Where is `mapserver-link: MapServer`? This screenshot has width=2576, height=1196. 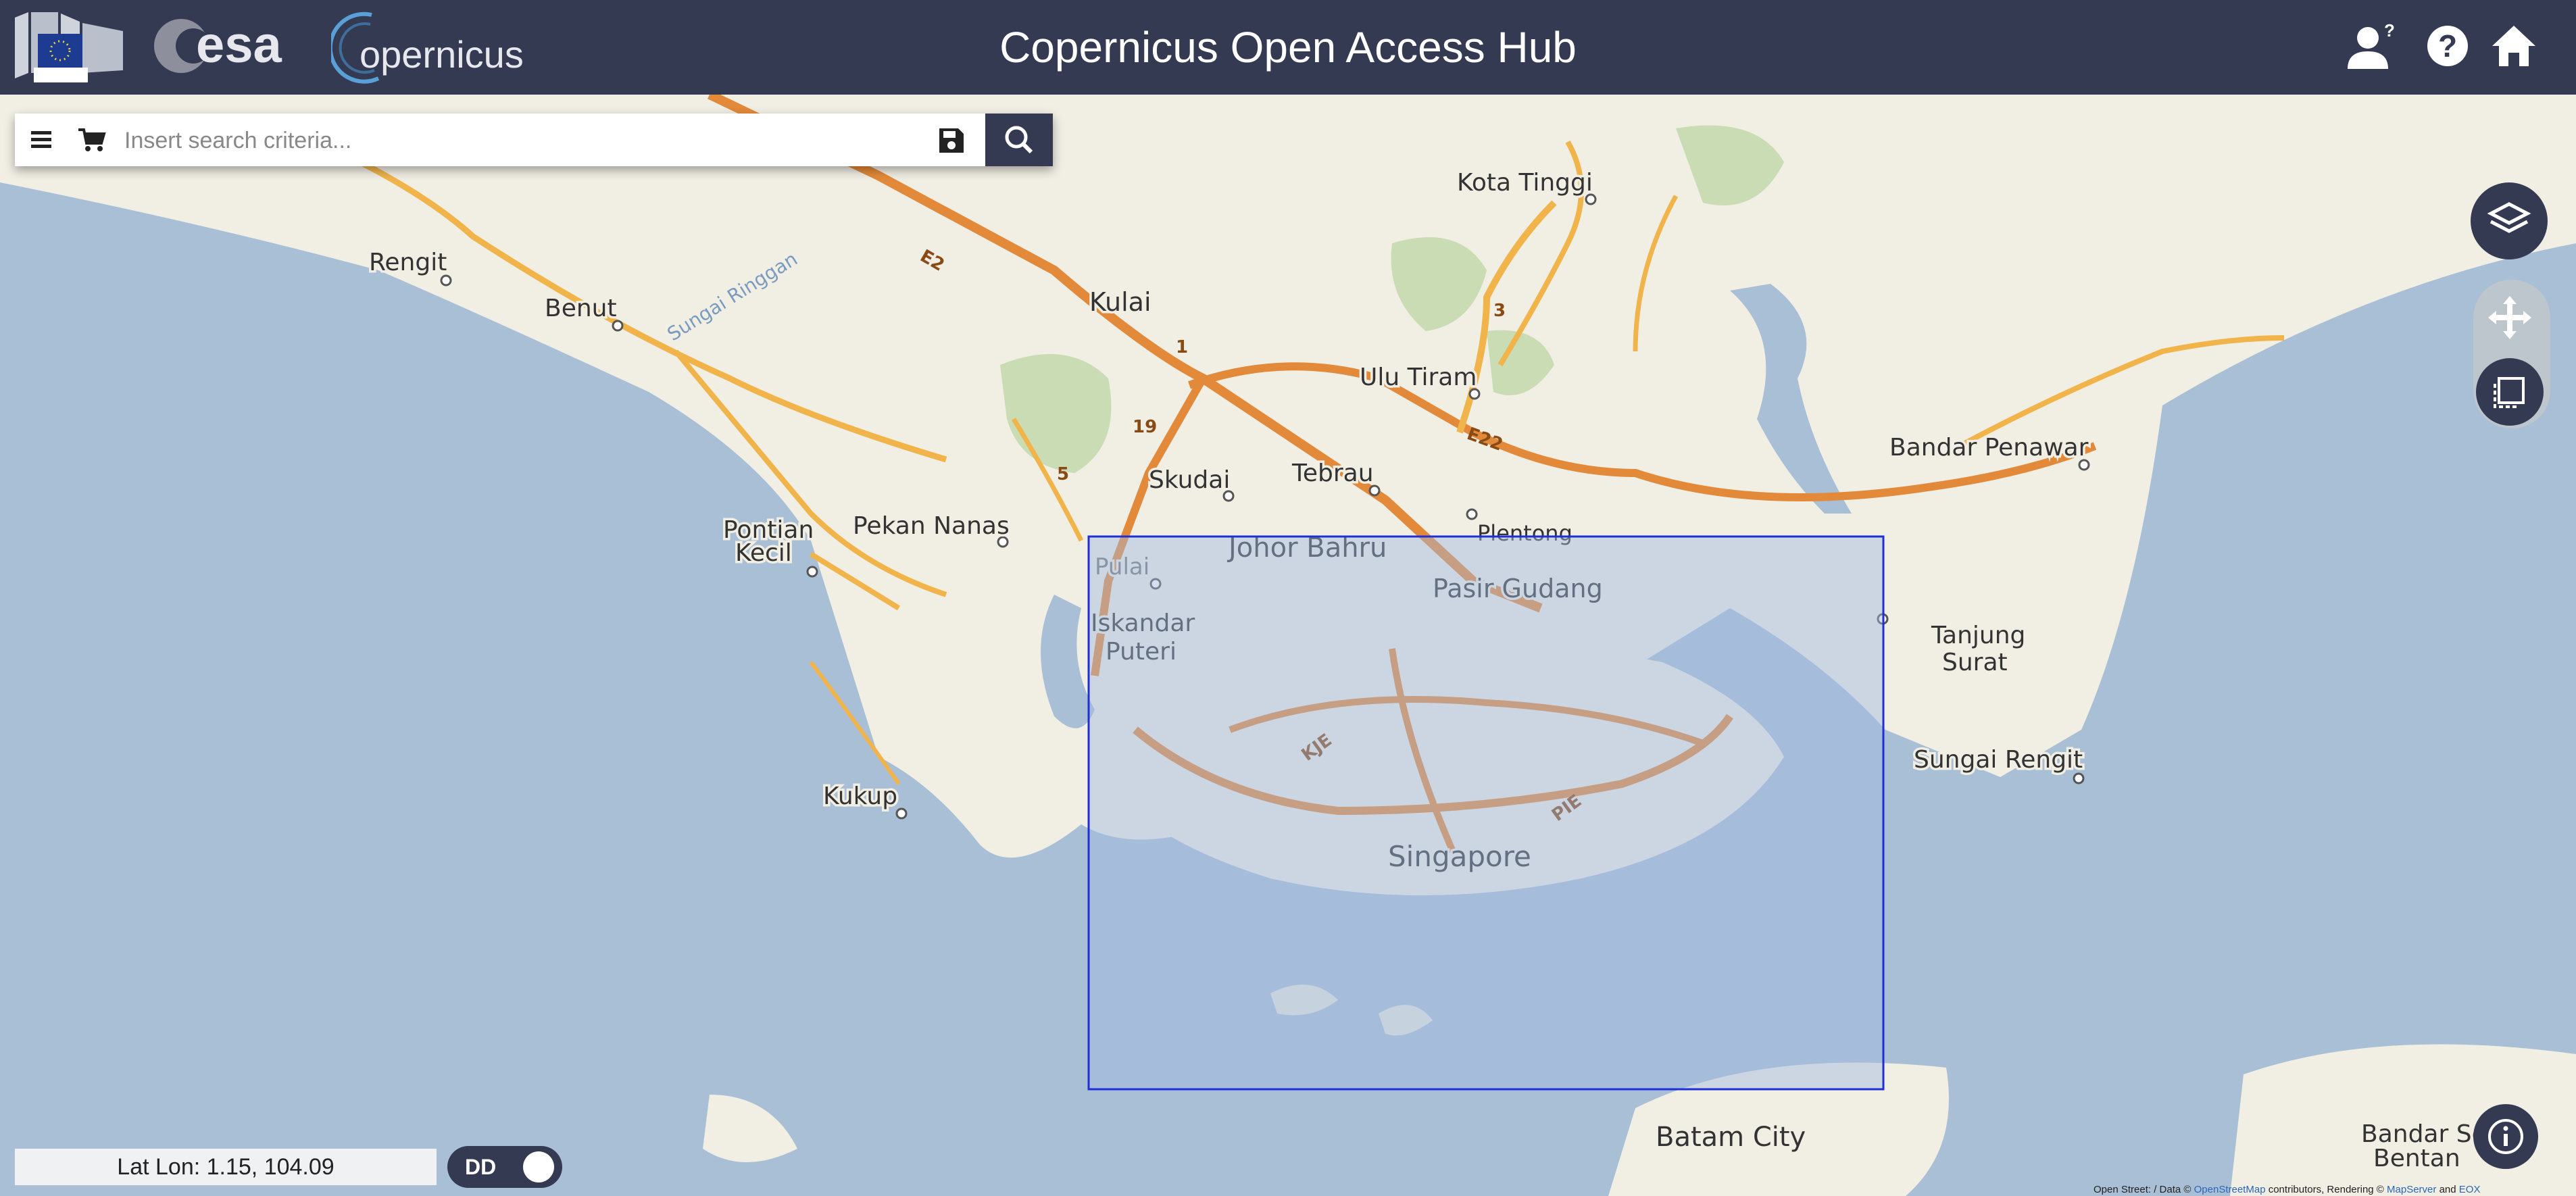 mapserver-link: MapServer is located at coordinates (2412, 1189).